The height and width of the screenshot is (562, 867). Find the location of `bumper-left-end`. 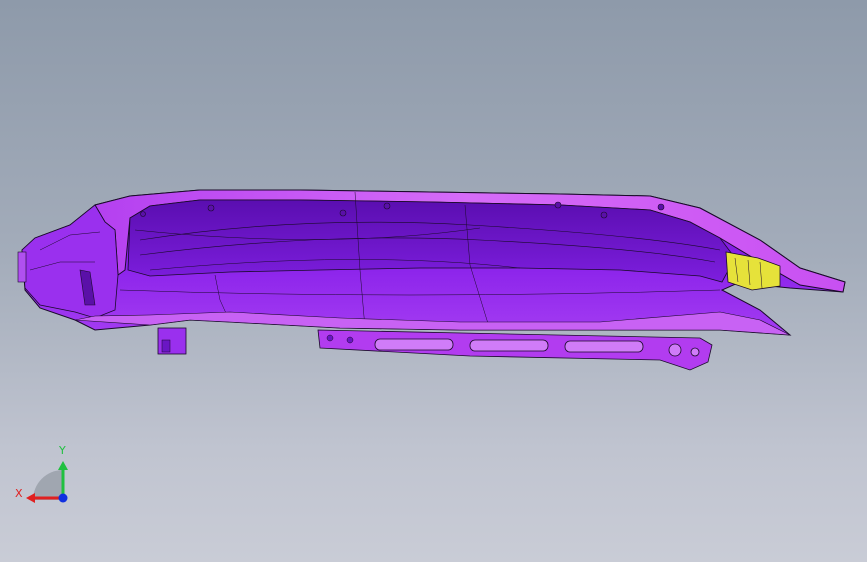

bumper-left-end is located at coordinates (70, 261).